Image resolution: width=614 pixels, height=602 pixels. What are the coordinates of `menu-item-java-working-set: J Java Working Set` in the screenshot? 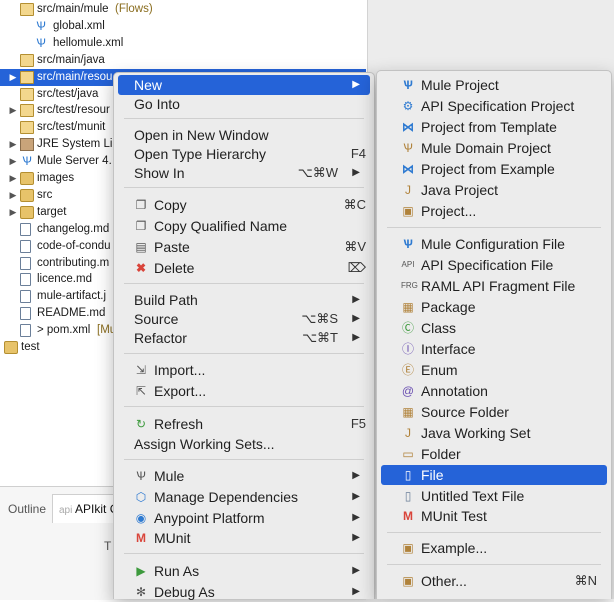 It's located at (494, 433).